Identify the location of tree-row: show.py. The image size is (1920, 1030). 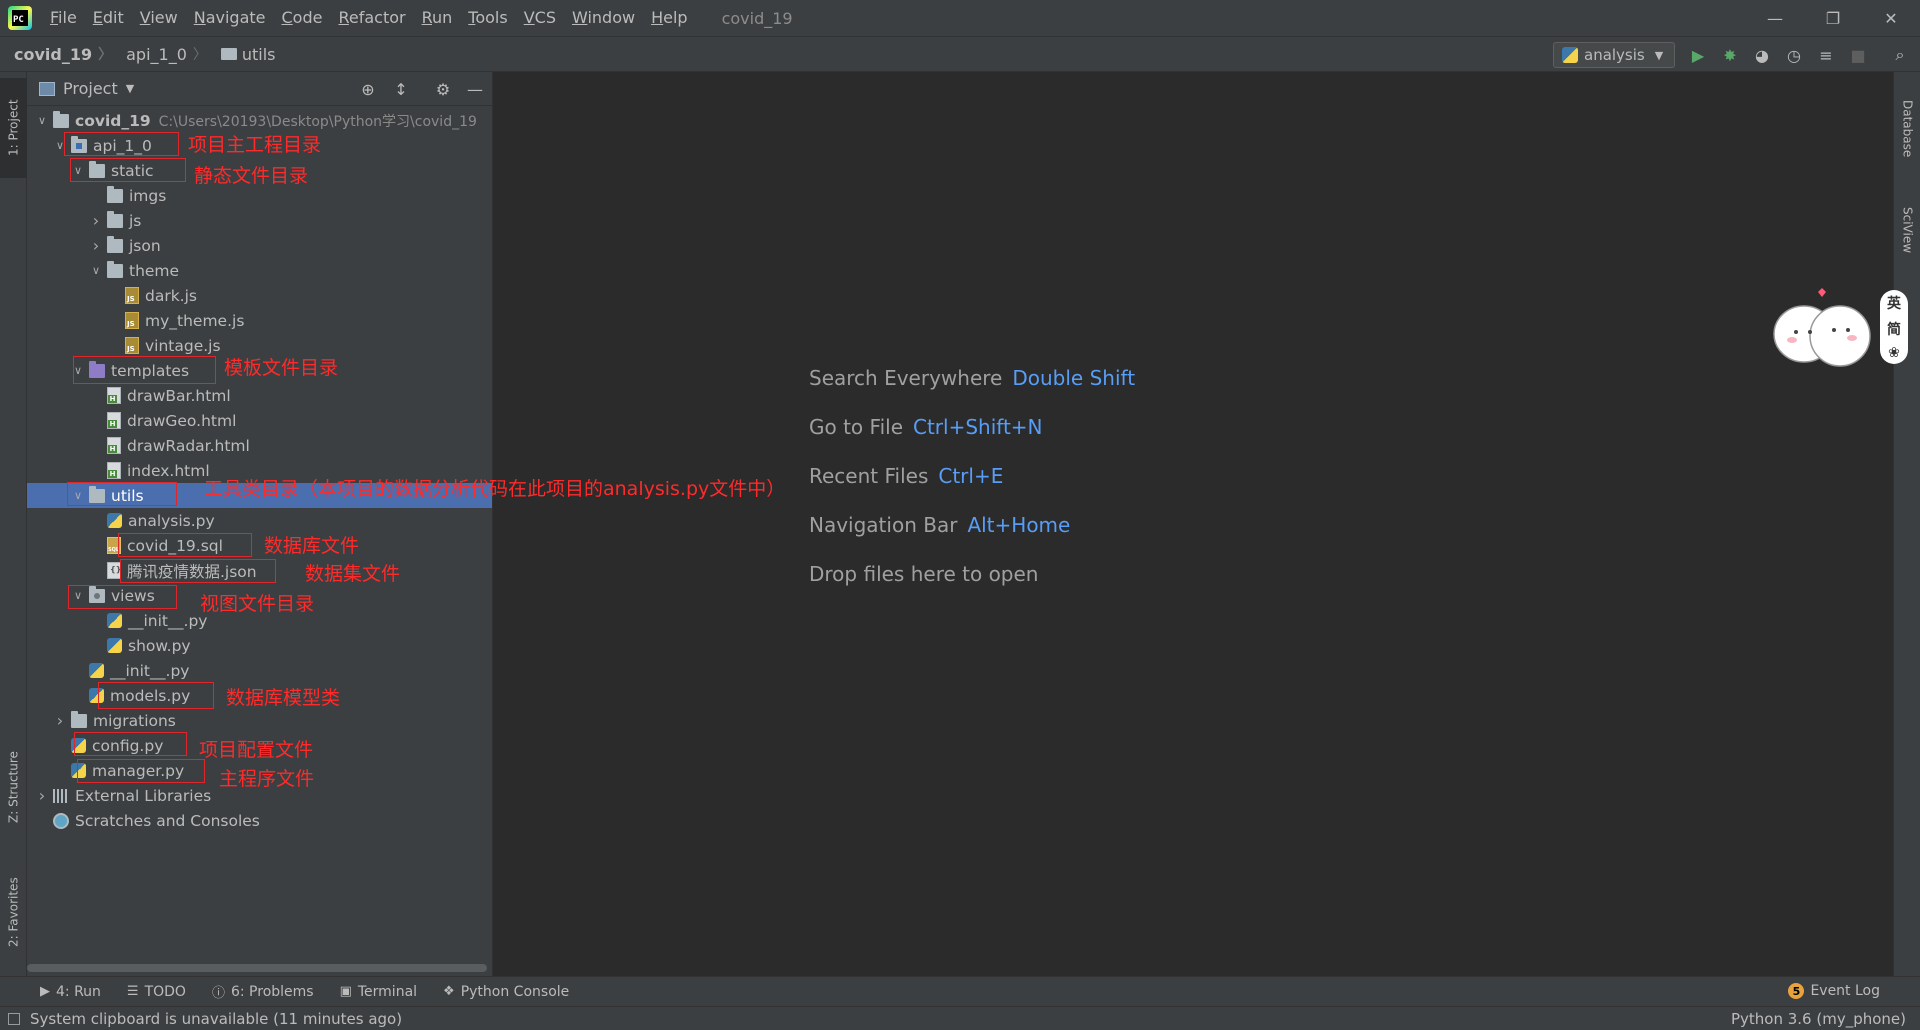
(259, 645).